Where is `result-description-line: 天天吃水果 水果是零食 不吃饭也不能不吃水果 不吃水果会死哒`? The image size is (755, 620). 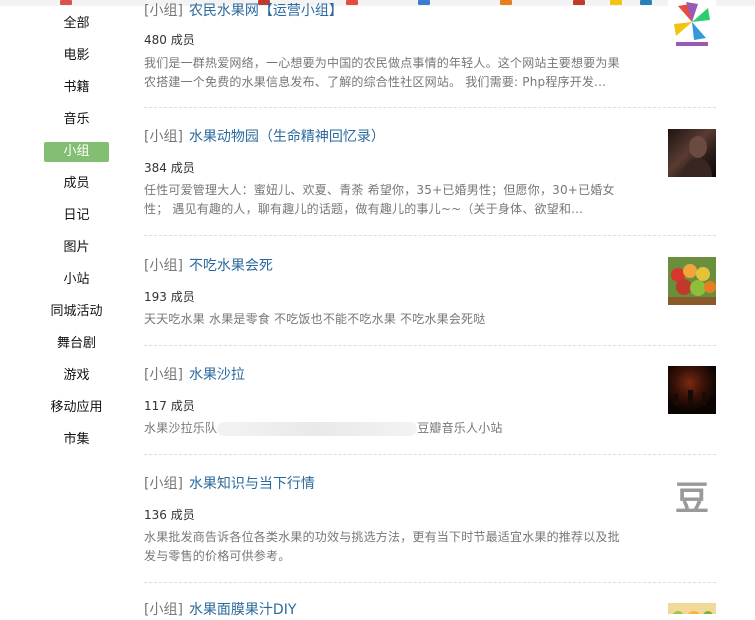
result-description-line: 天天吃水果 水果是零食 不吃饭也不能不吃水果 不吃水果会死哒 is located at coordinates (315, 319).